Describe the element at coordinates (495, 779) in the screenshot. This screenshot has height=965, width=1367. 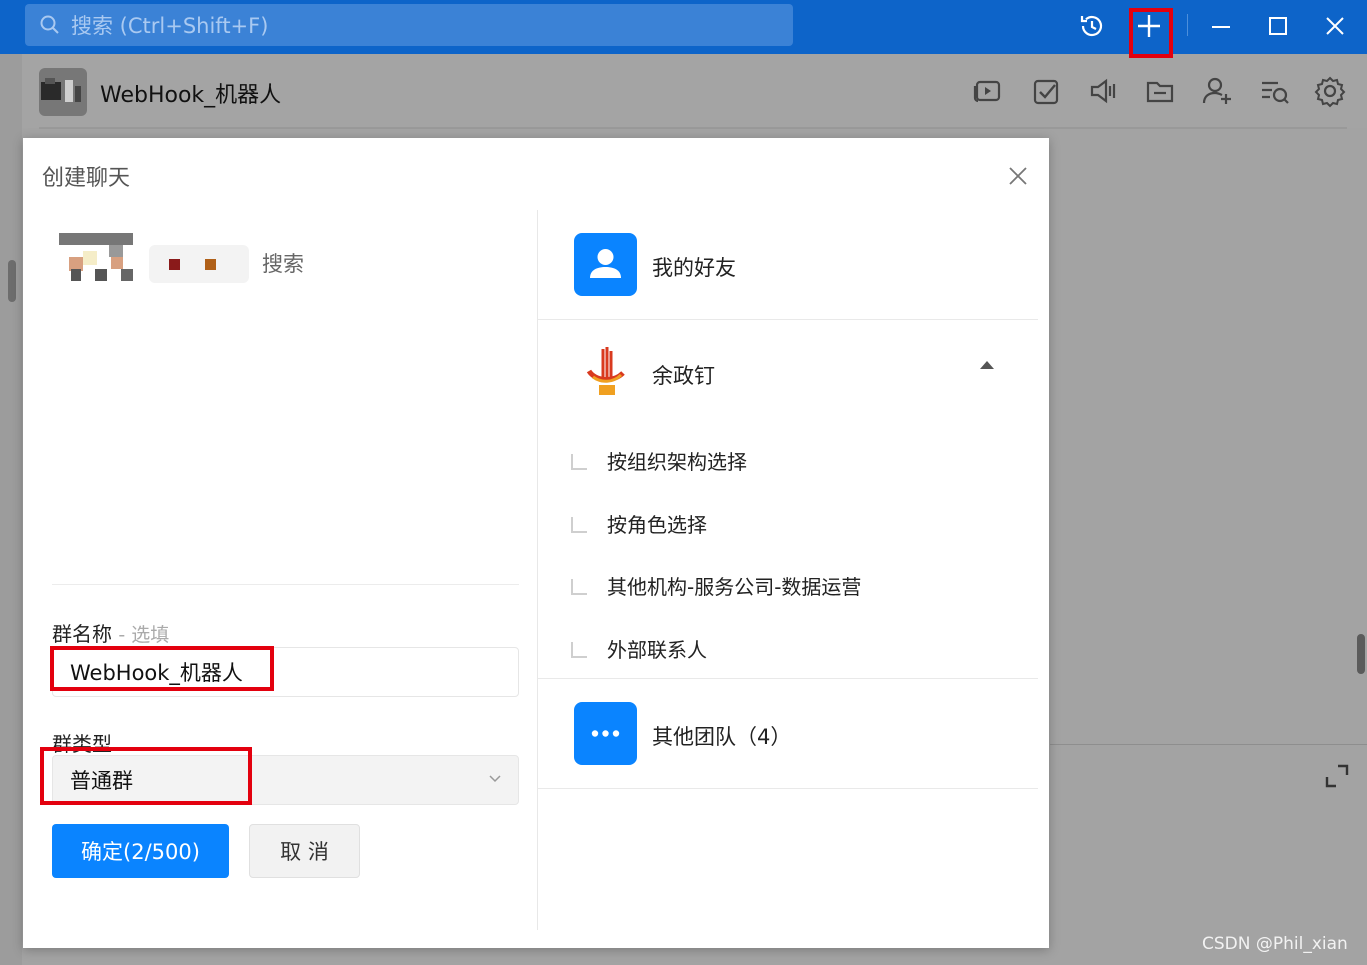
I see `chevron-down-icon` at that location.